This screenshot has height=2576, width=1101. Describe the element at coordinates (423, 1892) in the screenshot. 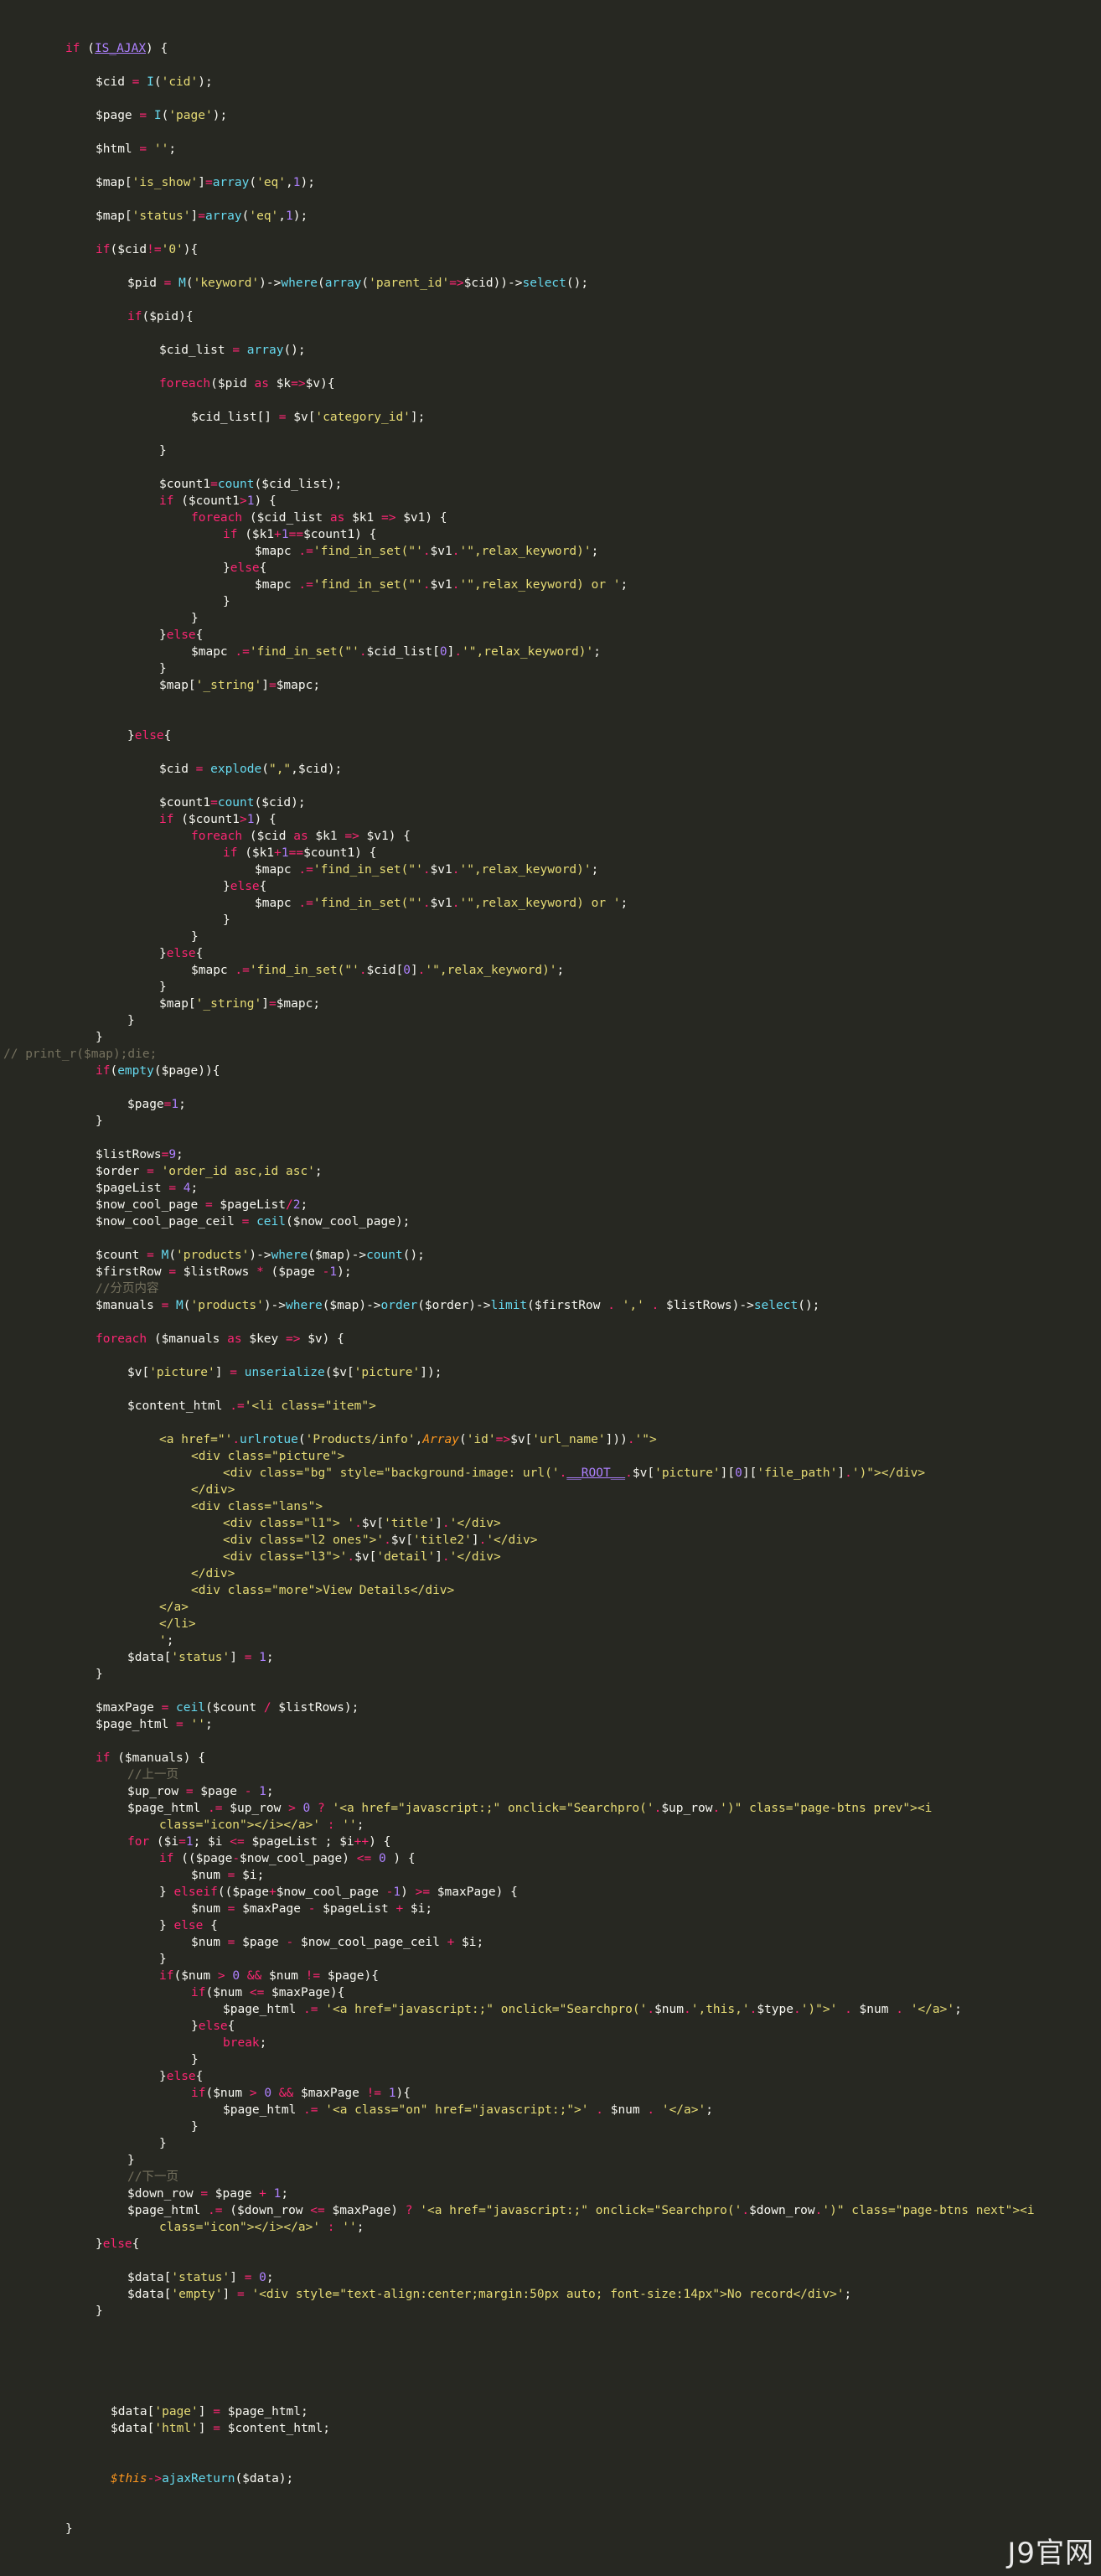

I see `code-token: >=` at that location.